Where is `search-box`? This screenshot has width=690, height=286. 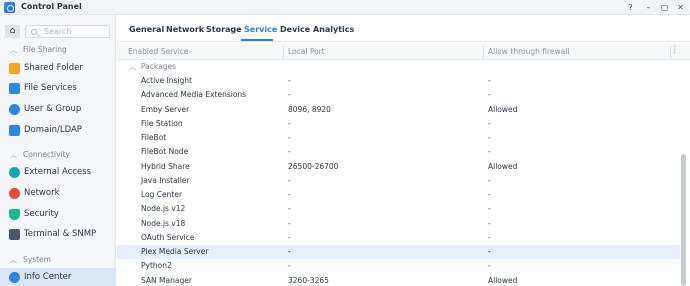 search-box is located at coordinates (67, 31).